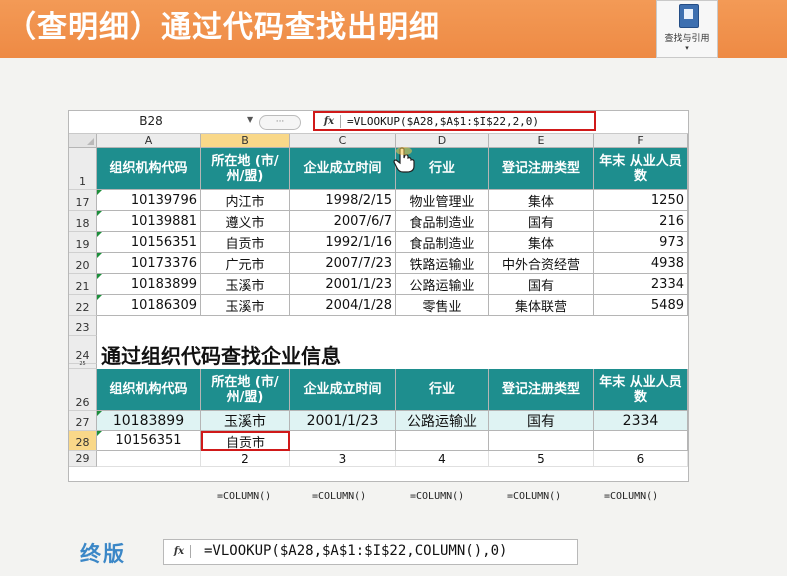  What do you see at coordinates (245, 263) in the screenshot?
I see `table-cell: 广元市` at bounding box center [245, 263].